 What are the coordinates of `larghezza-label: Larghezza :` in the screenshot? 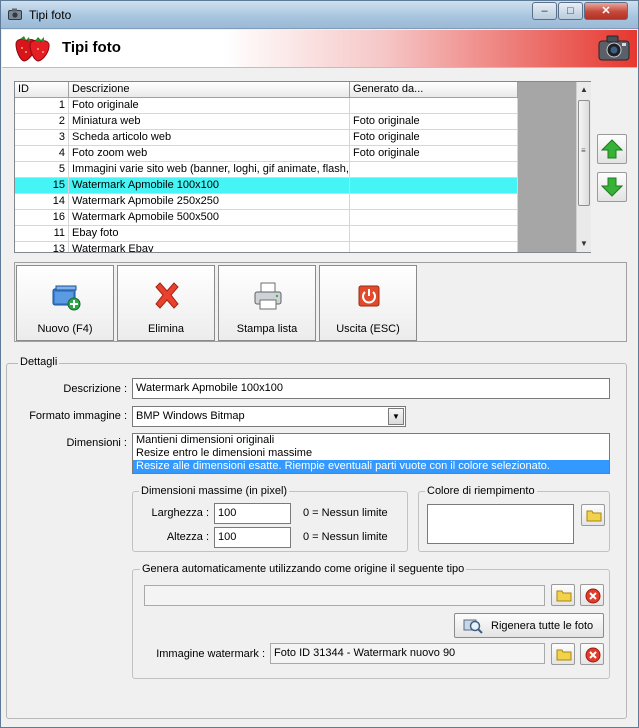 It's located at (180, 513).